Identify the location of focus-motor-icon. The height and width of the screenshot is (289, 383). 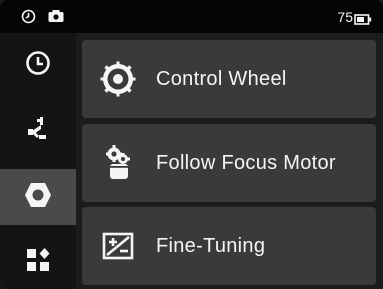
(118, 163).